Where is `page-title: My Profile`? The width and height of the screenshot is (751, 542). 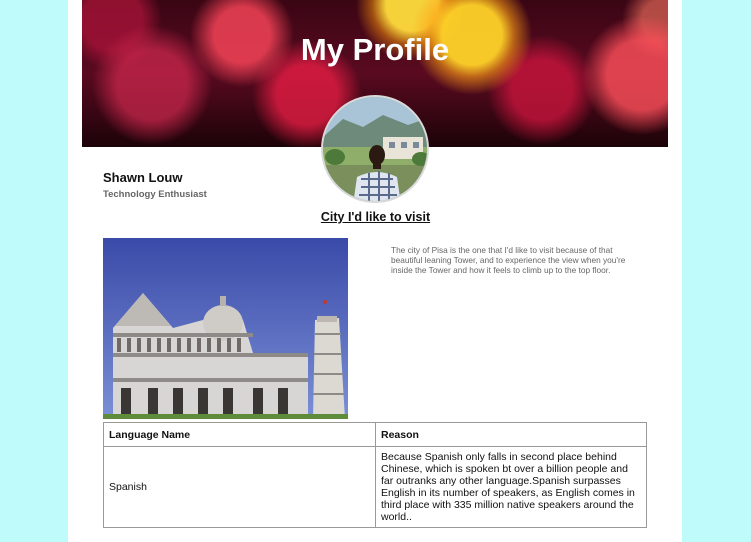 page-title: My Profile is located at coordinates (375, 49).